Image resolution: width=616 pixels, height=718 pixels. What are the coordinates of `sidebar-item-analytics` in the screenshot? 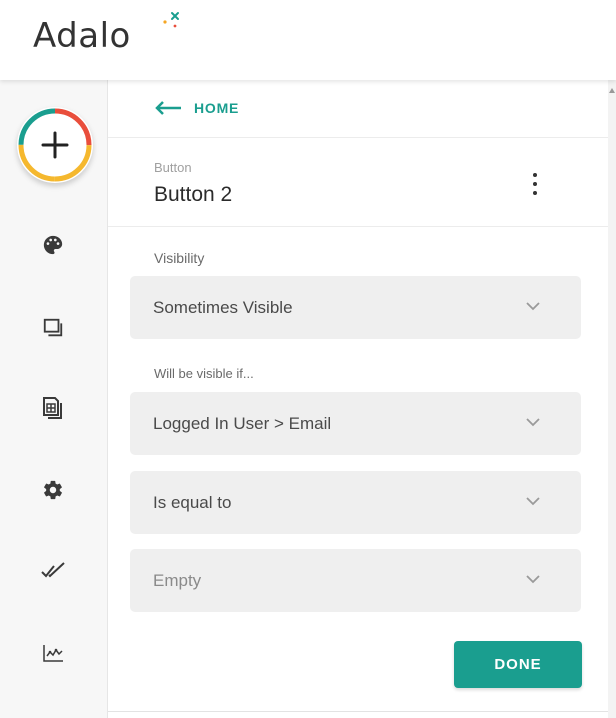 It's located at (53, 653).